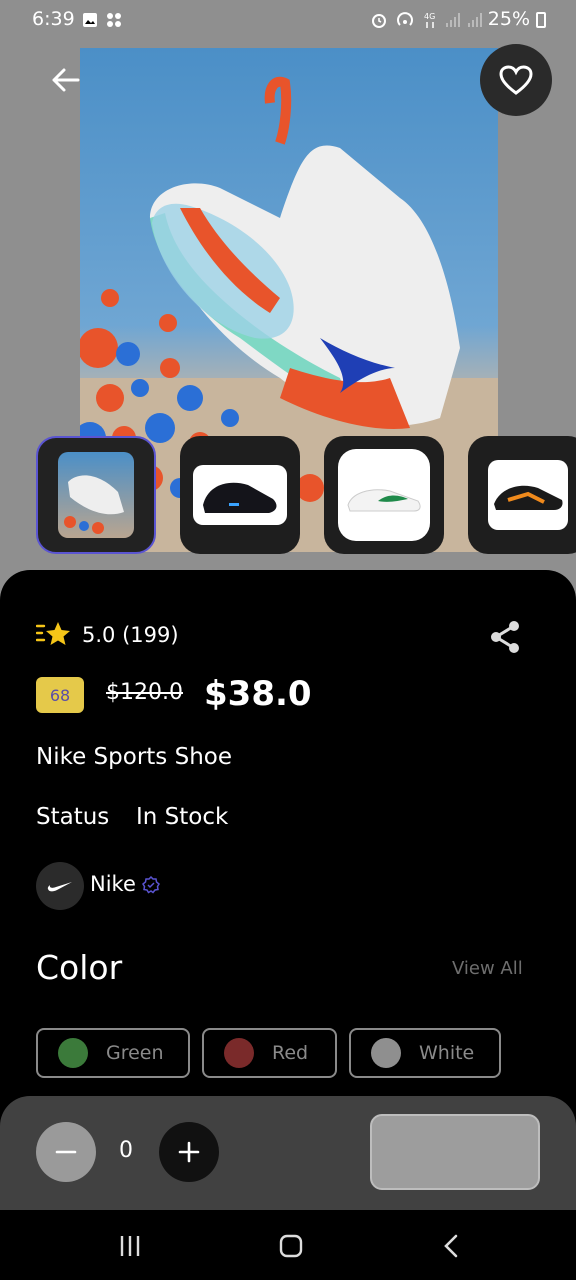 This screenshot has height=1280, width=576. What do you see at coordinates (135, 1053) in the screenshot?
I see `color-option-label: Green` at bounding box center [135, 1053].